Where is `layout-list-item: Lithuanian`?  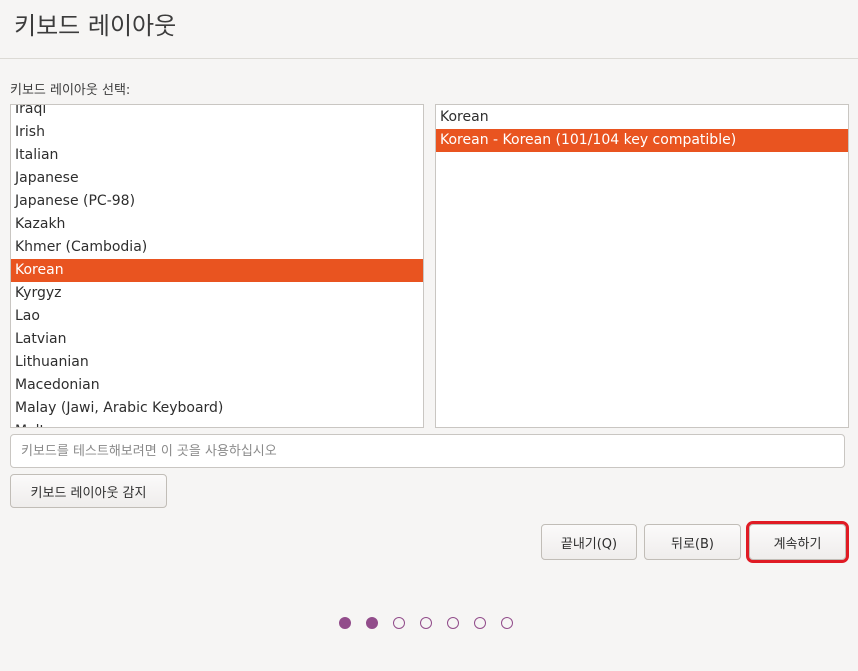
layout-list-item: Lithuanian is located at coordinates (217, 362).